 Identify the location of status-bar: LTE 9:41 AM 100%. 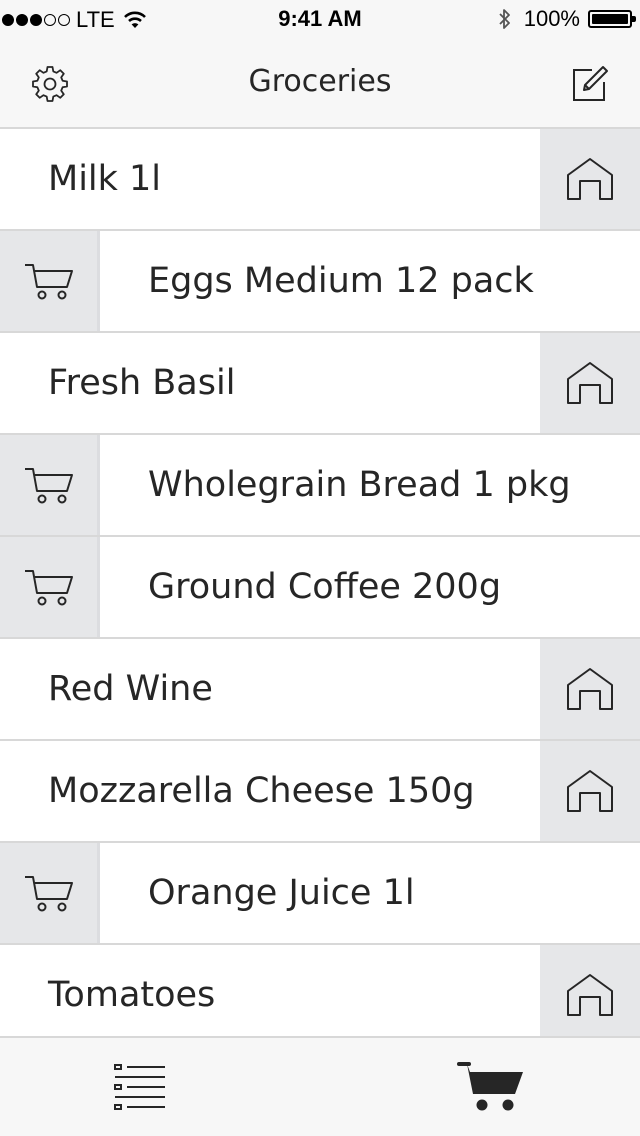
(320, 20).